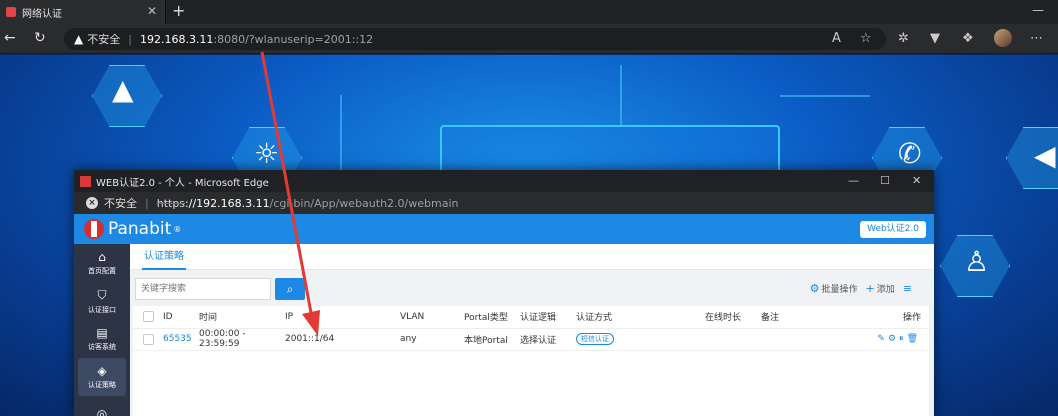  What do you see at coordinates (1045, 155) in the screenshot?
I see `play-back-icon: ◀` at bounding box center [1045, 155].